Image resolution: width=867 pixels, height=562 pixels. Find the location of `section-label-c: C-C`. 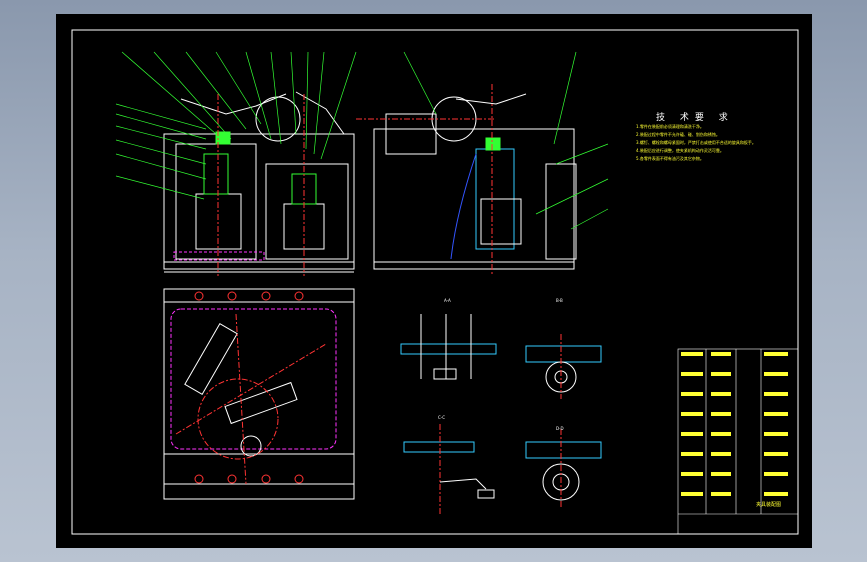

section-label-c: C-C is located at coordinates (441, 417).